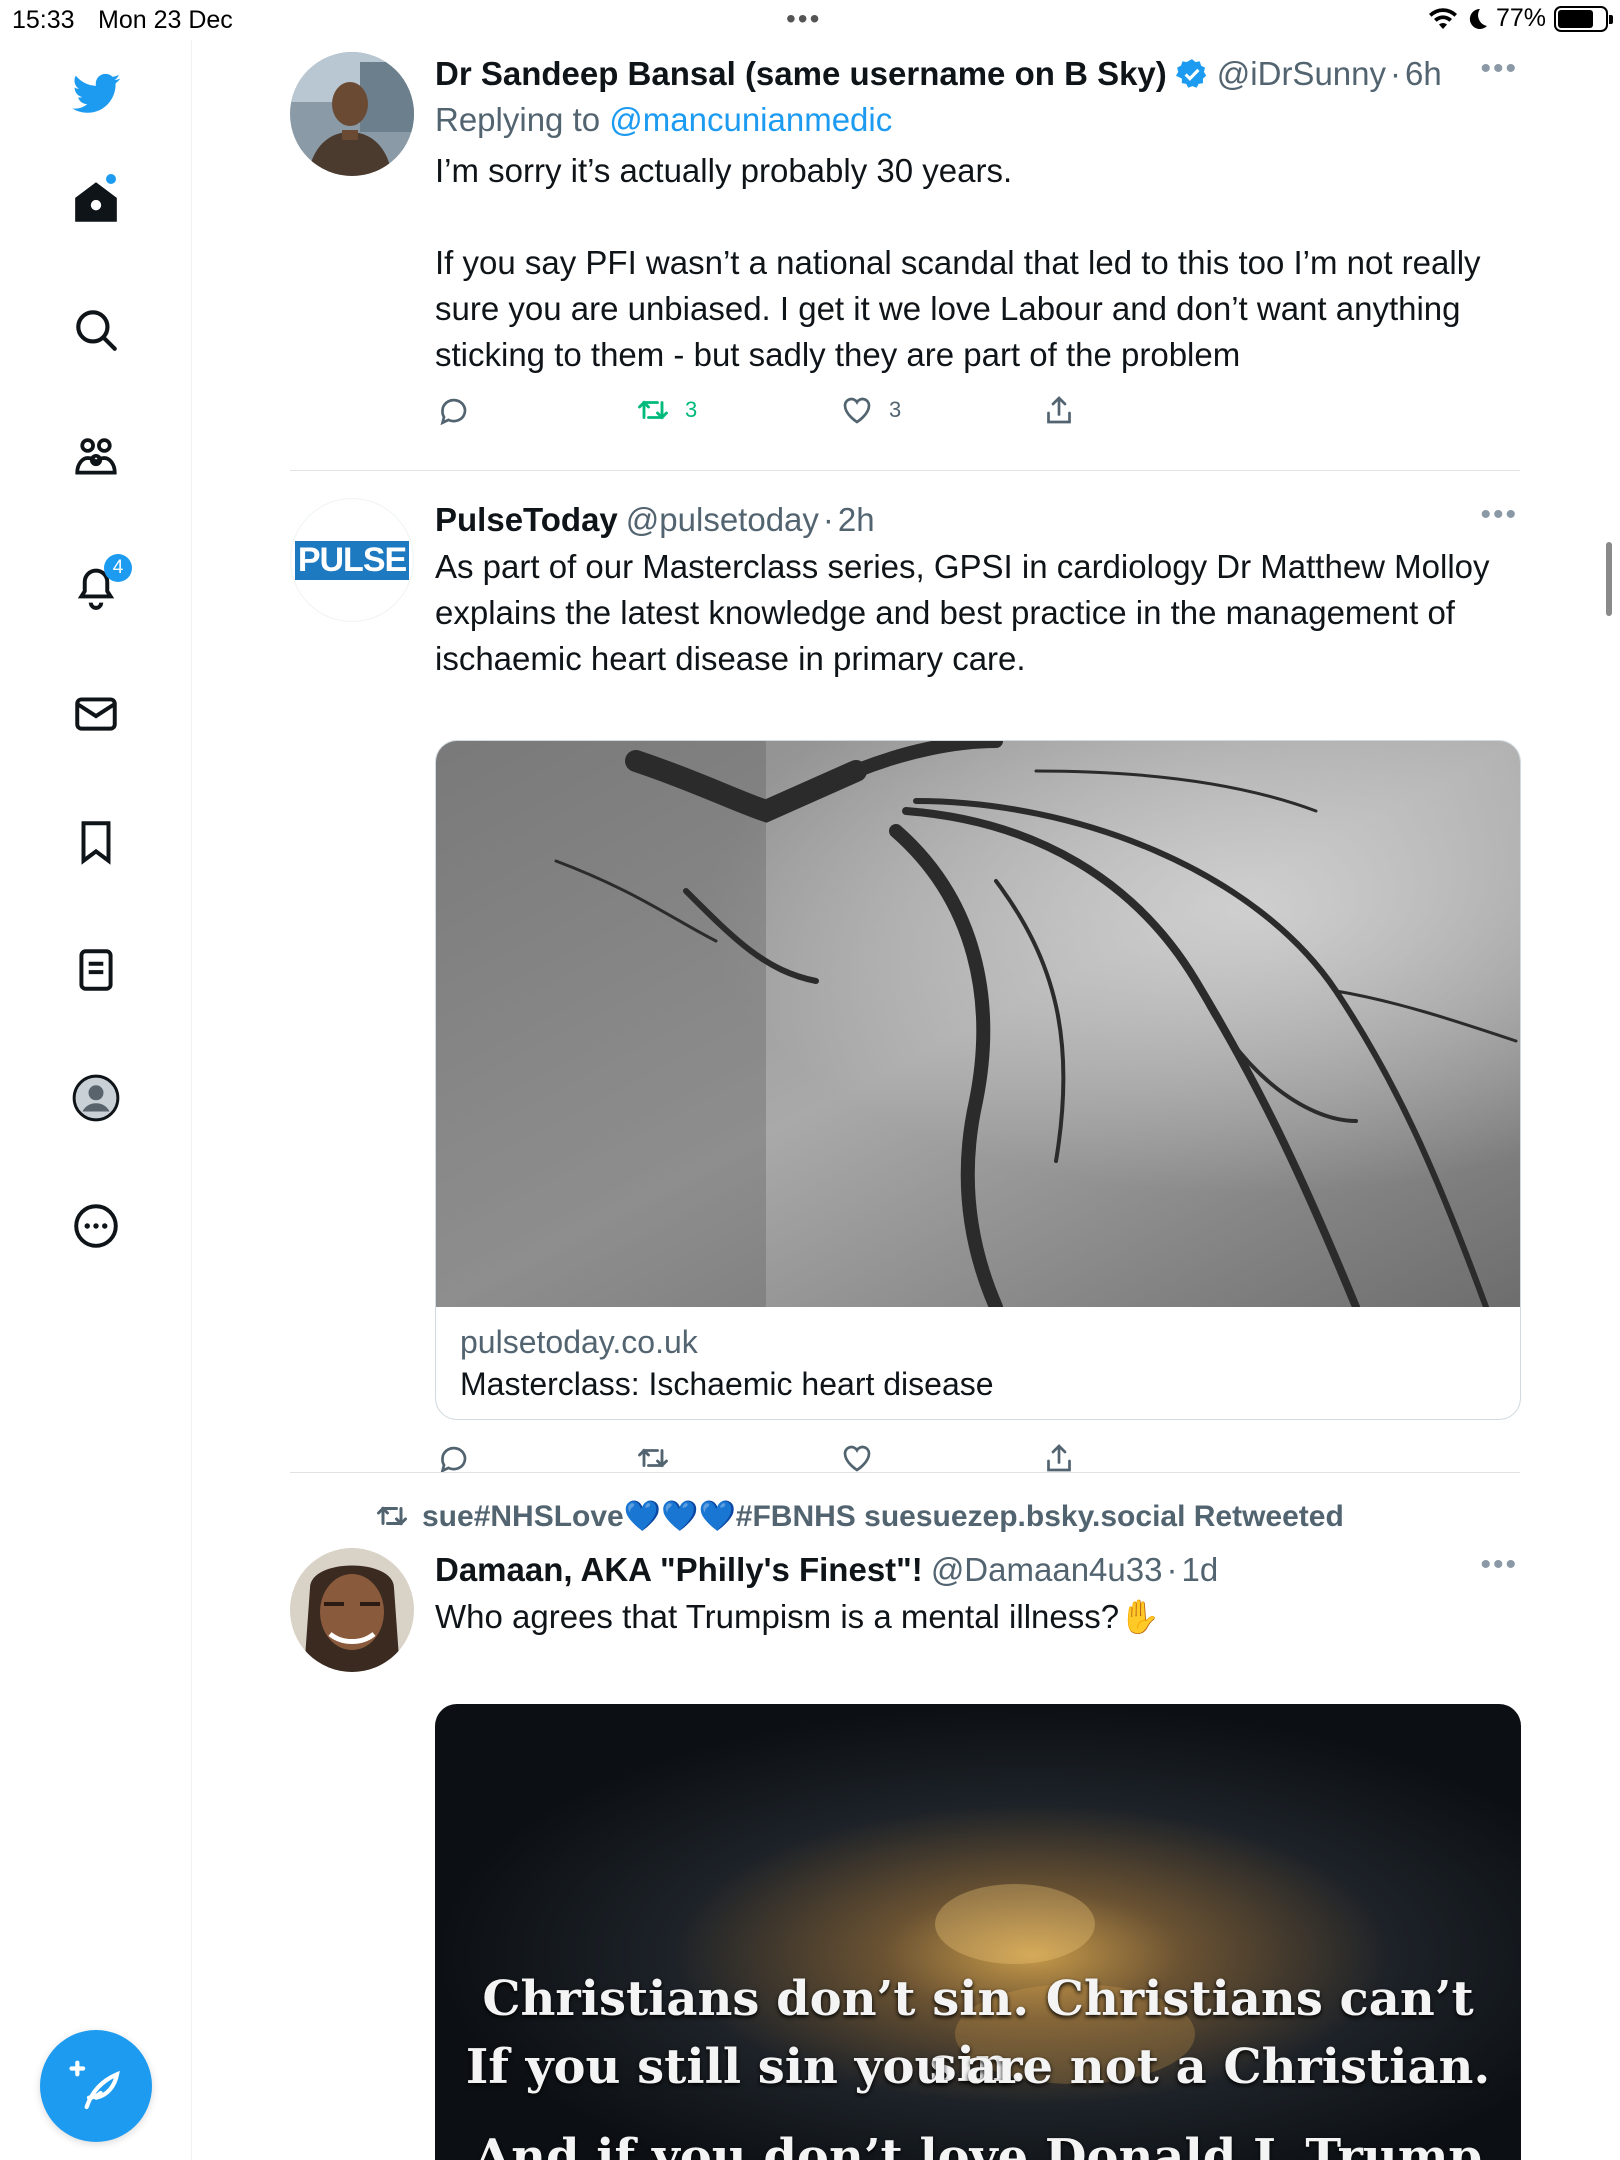 This screenshot has width=1620, height=2160. What do you see at coordinates (96, 330) in the screenshot?
I see `search-icon` at bounding box center [96, 330].